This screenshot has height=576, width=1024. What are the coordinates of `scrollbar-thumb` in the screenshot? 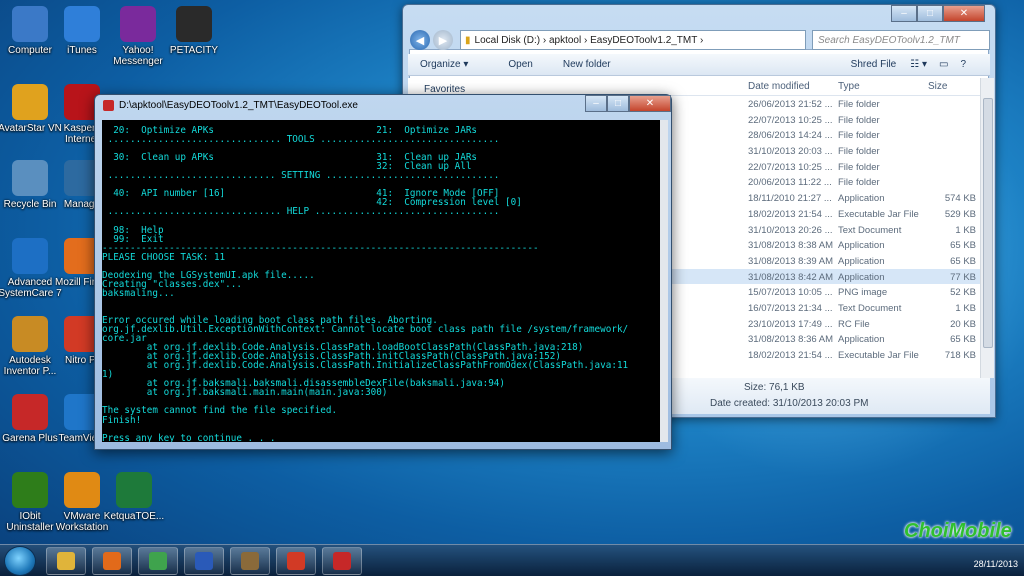 It's located at (988, 223).